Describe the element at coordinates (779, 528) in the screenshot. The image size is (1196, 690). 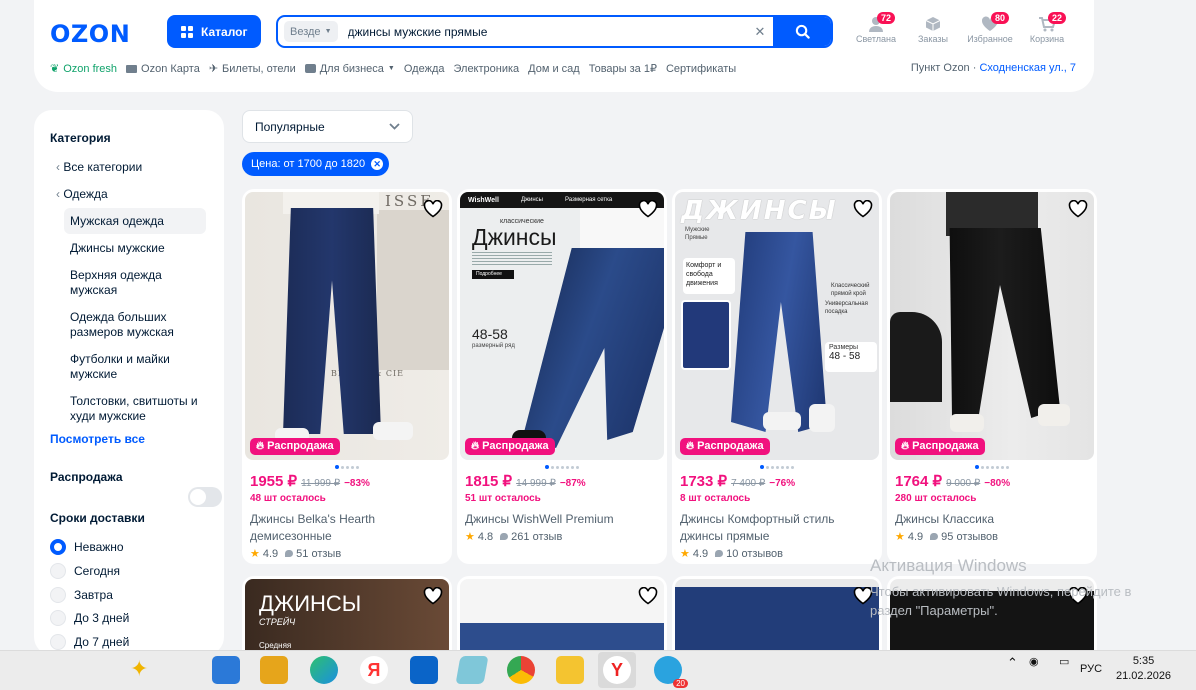
I see `product-title: Джинсы Комфортный стиль джинсы прямые` at that location.